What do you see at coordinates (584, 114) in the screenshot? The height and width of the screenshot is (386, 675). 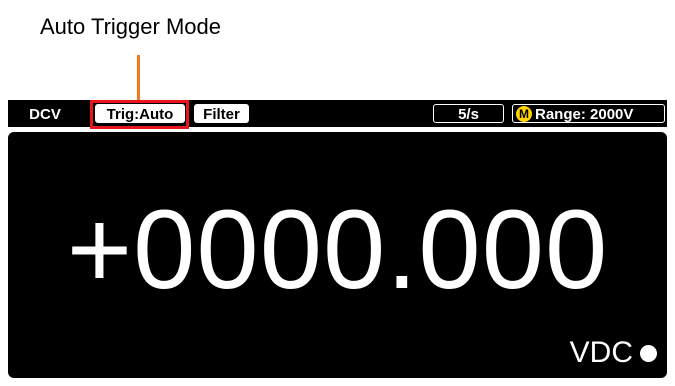 I see `range-label: Range: 2000V` at bounding box center [584, 114].